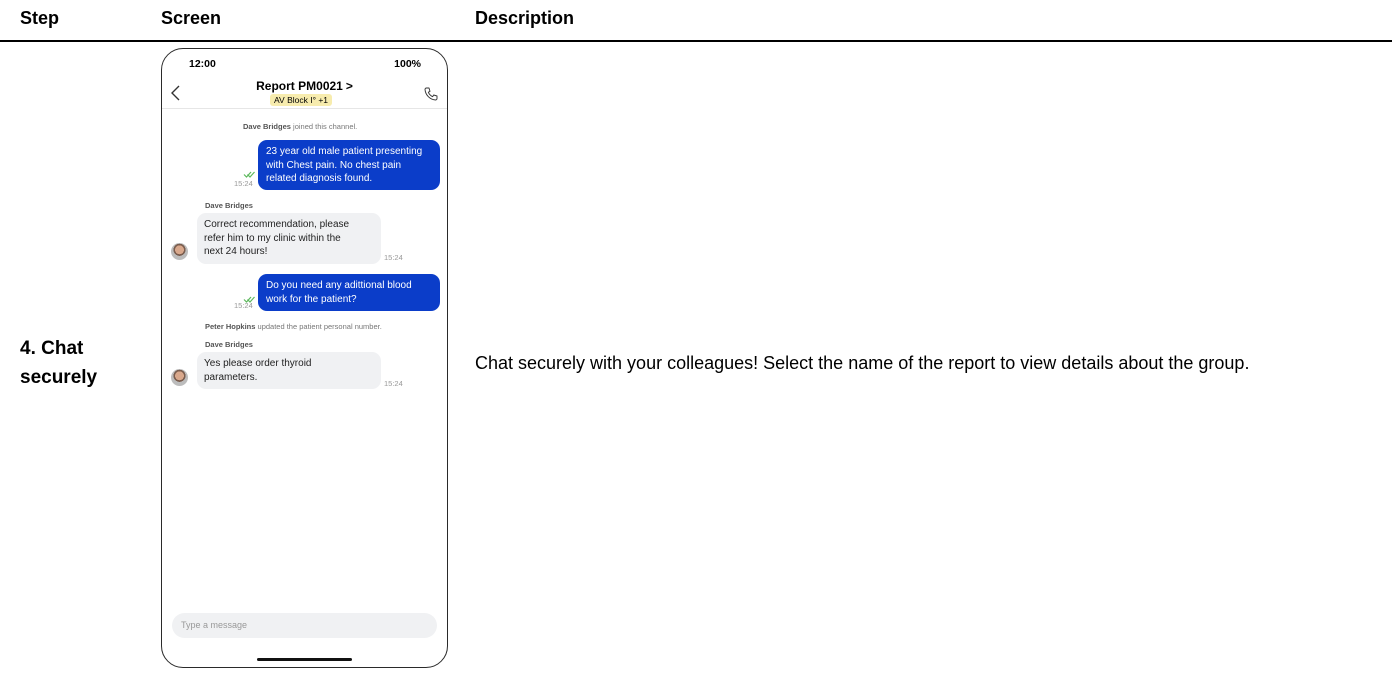  I want to click on system-message: Dave Bridges joined this channel., so click(300, 126).